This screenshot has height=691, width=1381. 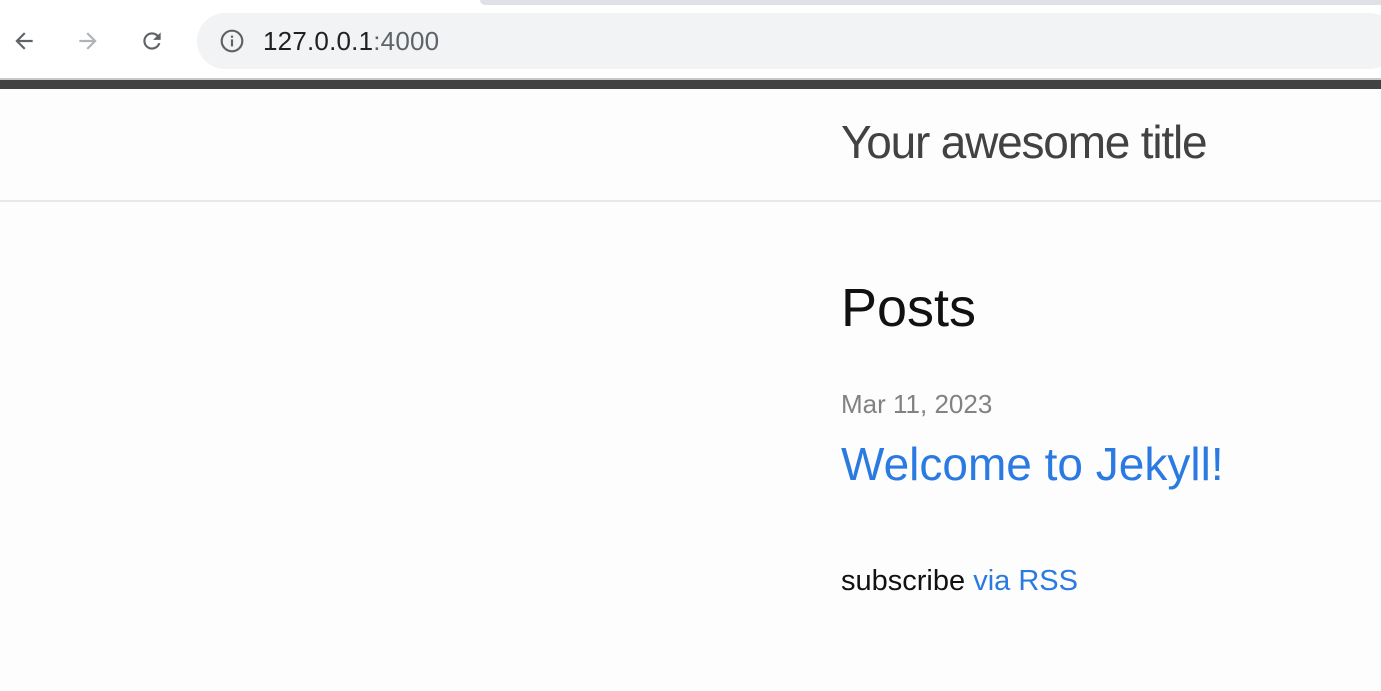 I want to click on info-icon, so click(x=232, y=41).